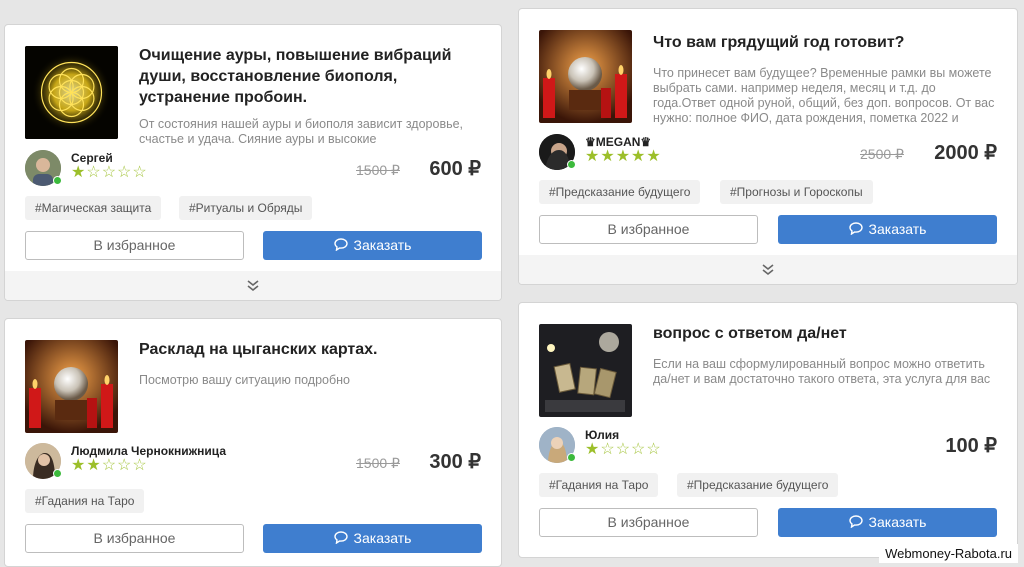 This screenshot has height=567, width=1024. What do you see at coordinates (826, 333) in the screenshot?
I see `service-title: вопрос с ответом да/нет` at bounding box center [826, 333].